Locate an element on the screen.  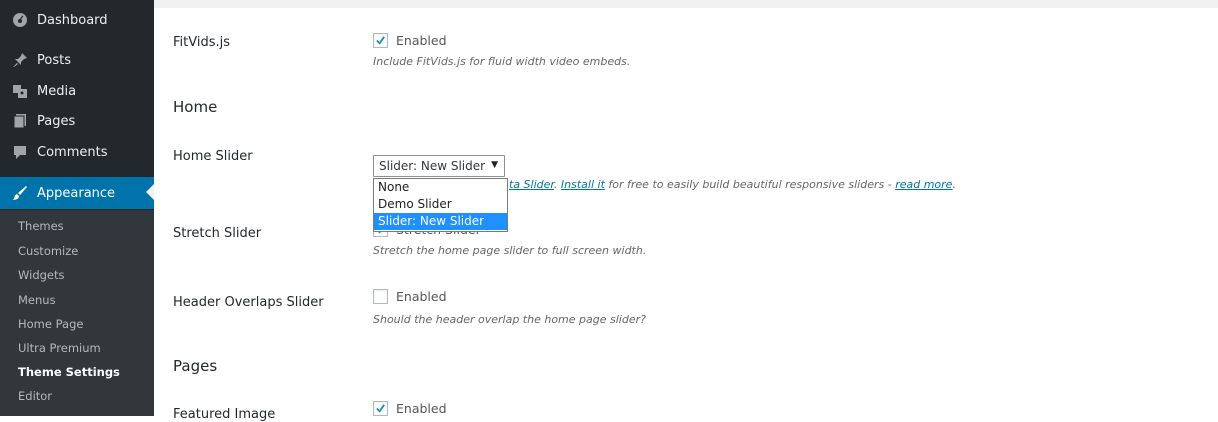
submenu-widgets: Widgets is located at coordinates (41, 275).